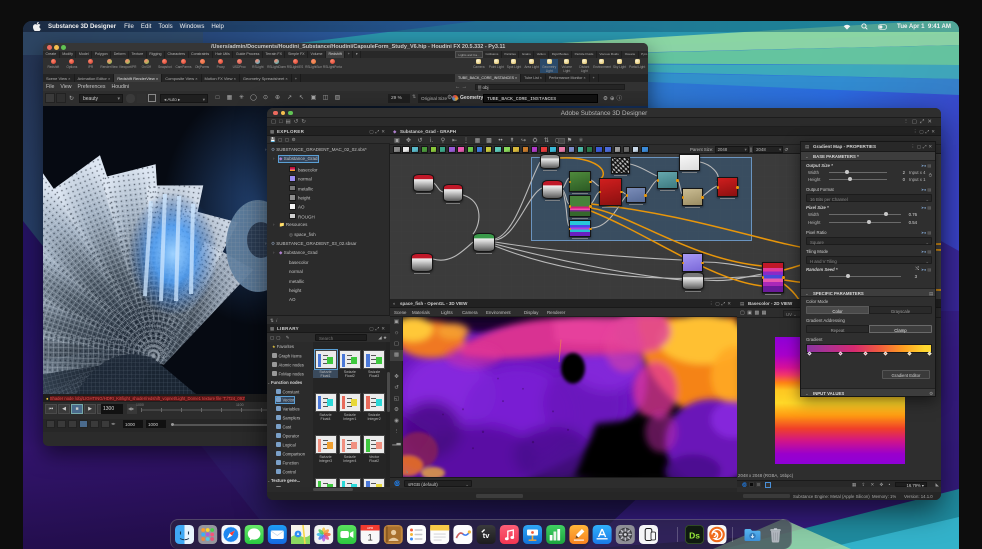 This screenshot has width=982, height=549. Describe the element at coordinates (369, 538) in the screenshot. I see `svg-text: 1` at that location.